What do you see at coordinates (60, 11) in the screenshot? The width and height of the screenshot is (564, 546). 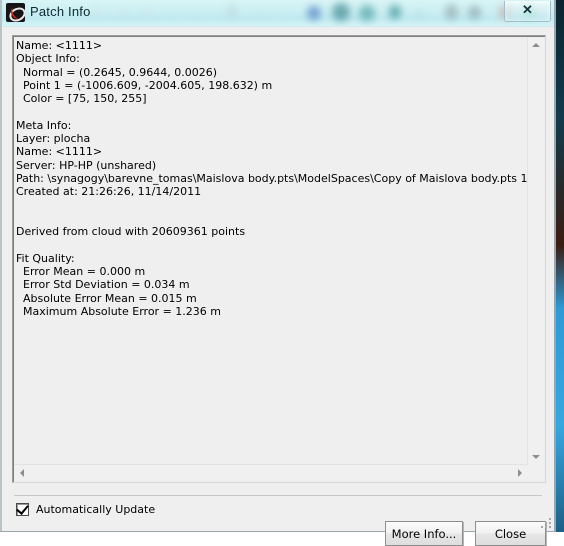 I see `window-title: Patch Info` at bounding box center [60, 11].